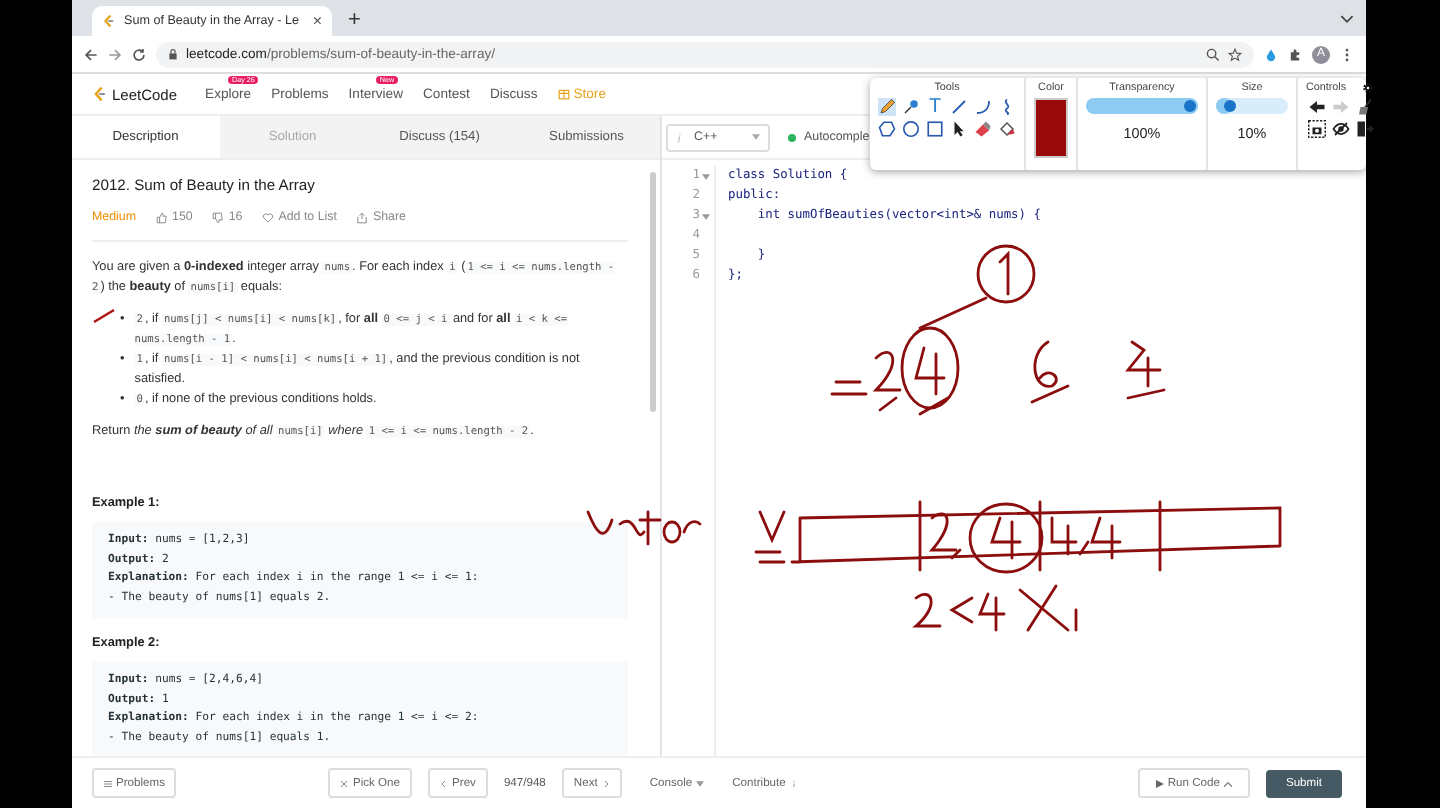 The width and height of the screenshot is (1440, 808). Describe the element at coordinates (91, 54) in the screenshot. I see `back-arrow-icon` at that location.